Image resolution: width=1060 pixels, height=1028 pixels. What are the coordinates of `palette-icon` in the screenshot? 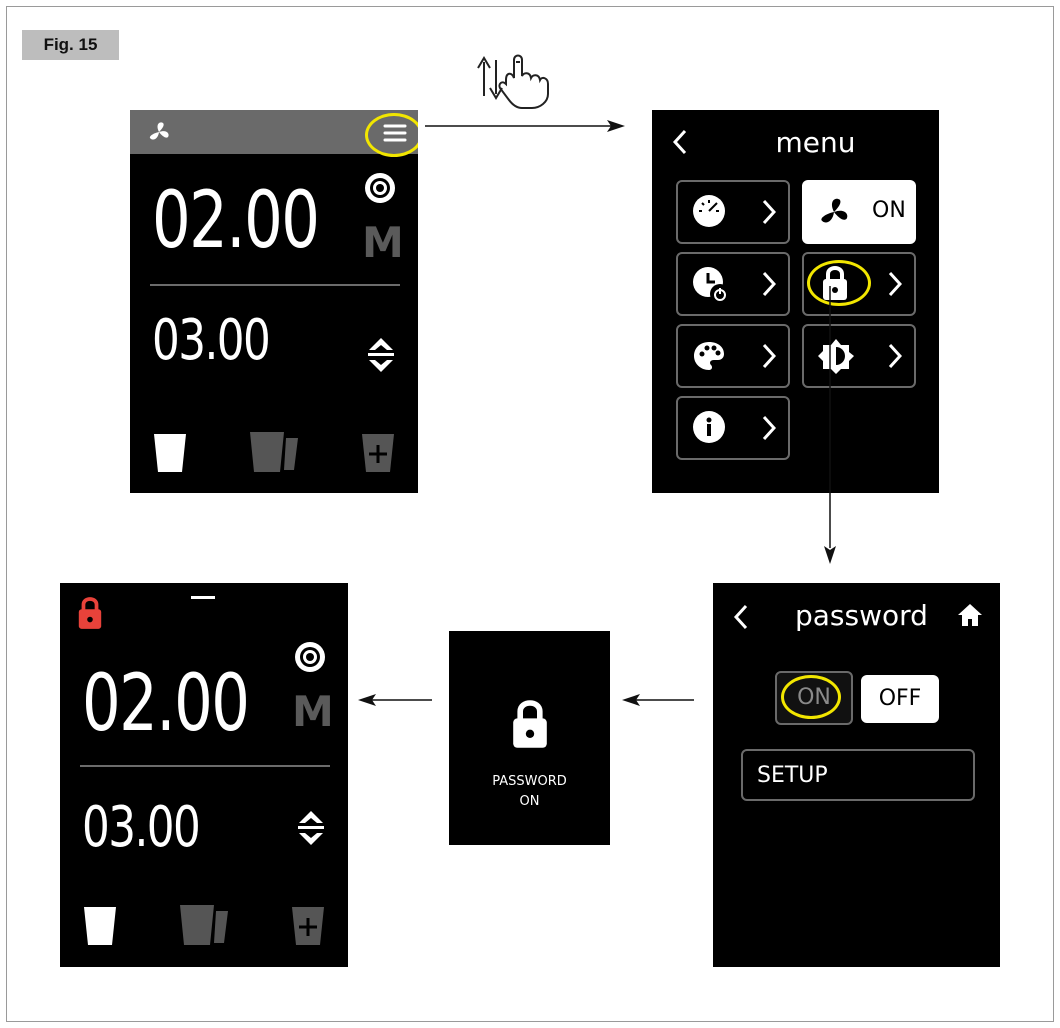 It's located at (709, 356).